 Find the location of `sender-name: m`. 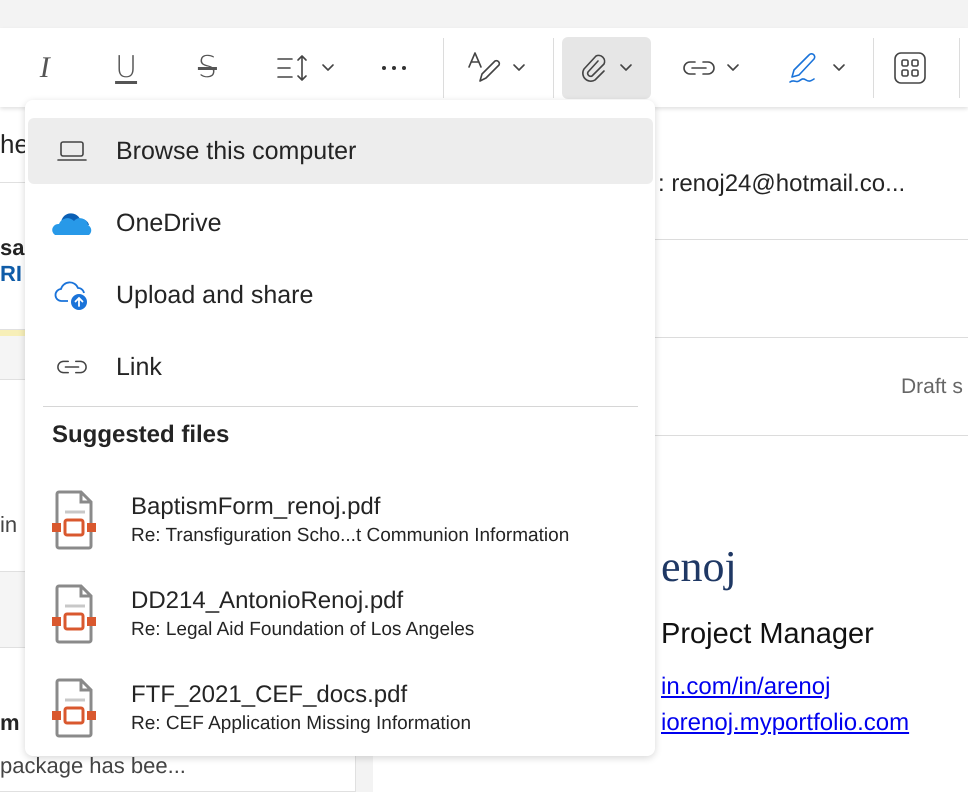

sender-name: m is located at coordinates (10, 723).